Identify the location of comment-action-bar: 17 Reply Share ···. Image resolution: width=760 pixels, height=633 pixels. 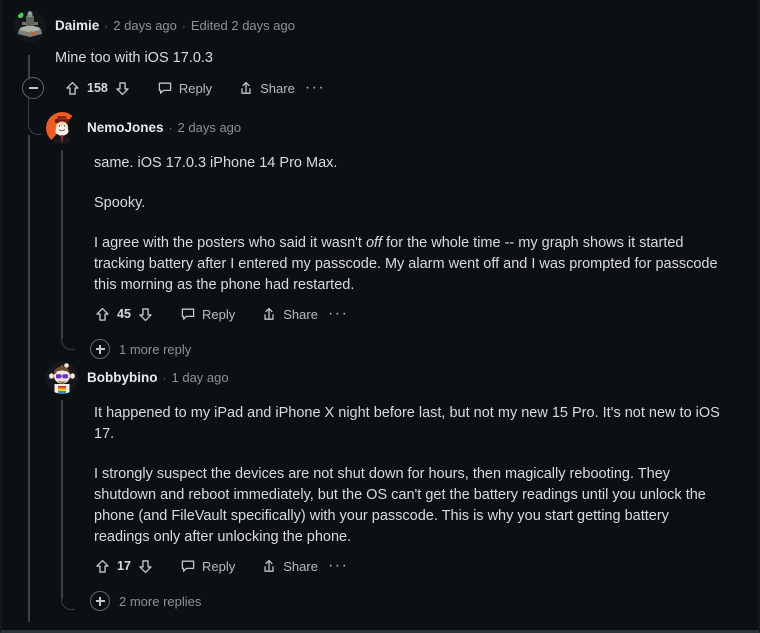
(424, 566).